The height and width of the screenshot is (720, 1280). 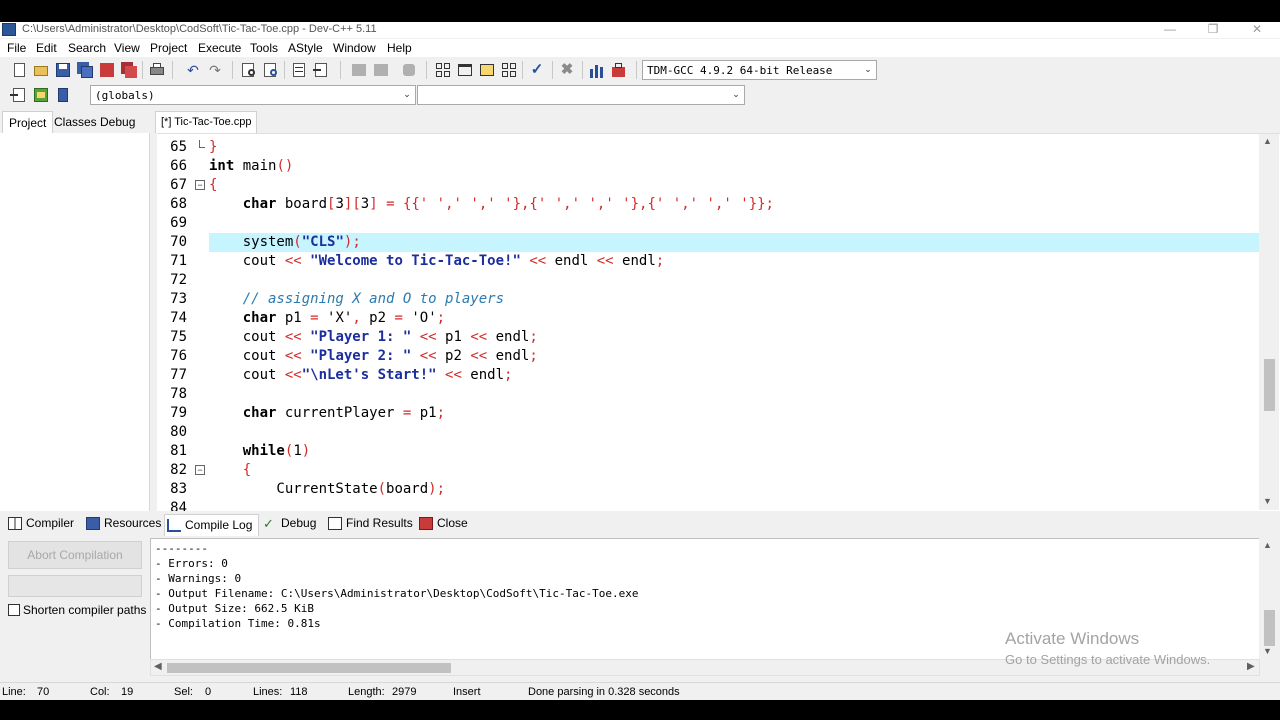 What do you see at coordinates (178, 375) in the screenshot?
I see `line-number: 77` at bounding box center [178, 375].